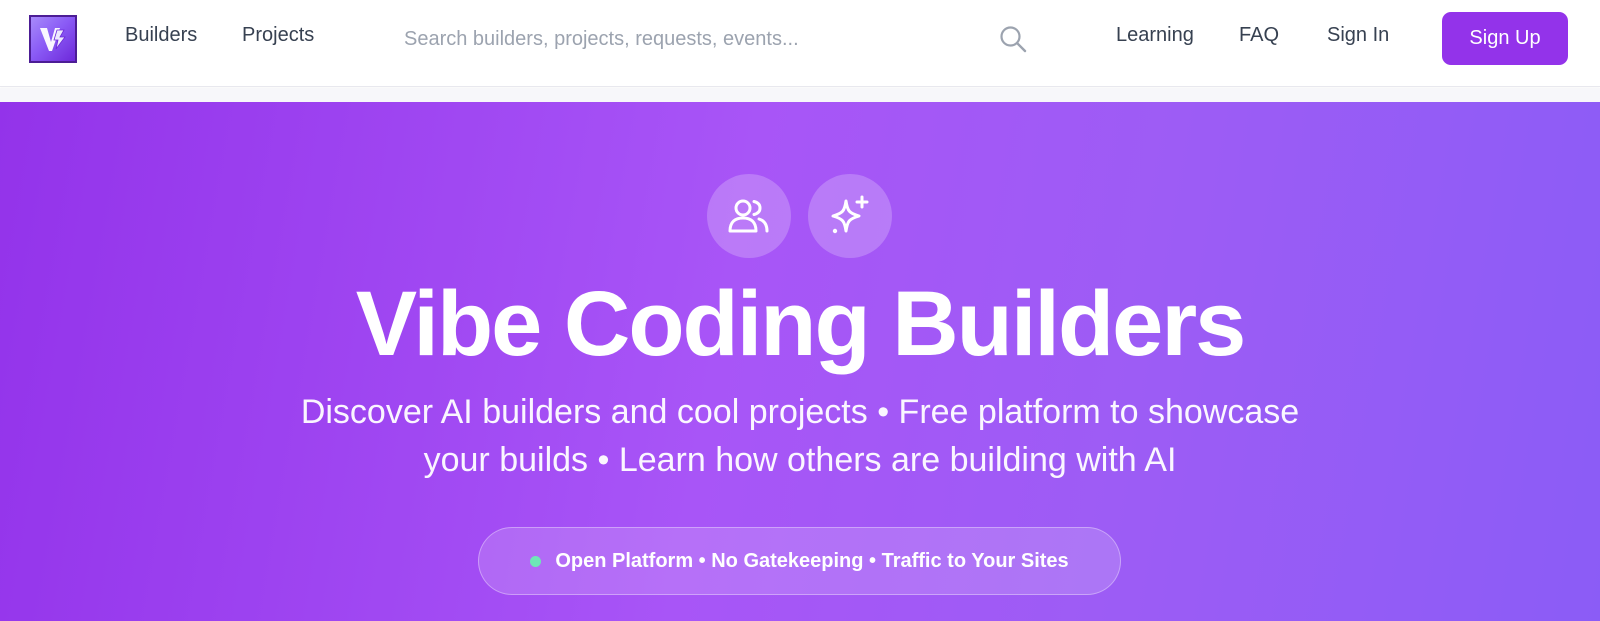  What do you see at coordinates (800, 95) in the screenshot?
I see `header-divider` at bounding box center [800, 95].